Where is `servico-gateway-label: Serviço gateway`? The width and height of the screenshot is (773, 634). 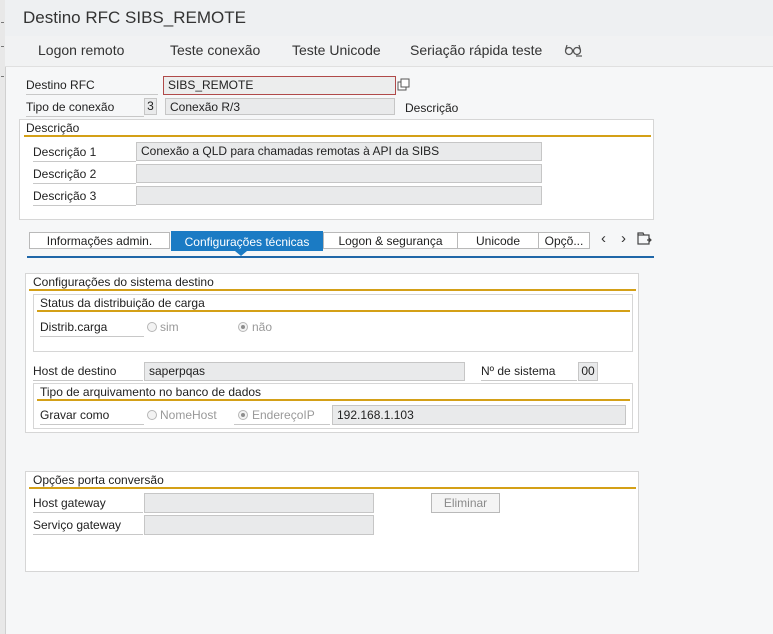 servico-gateway-label: Serviço gateway is located at coordinates (88, 526).